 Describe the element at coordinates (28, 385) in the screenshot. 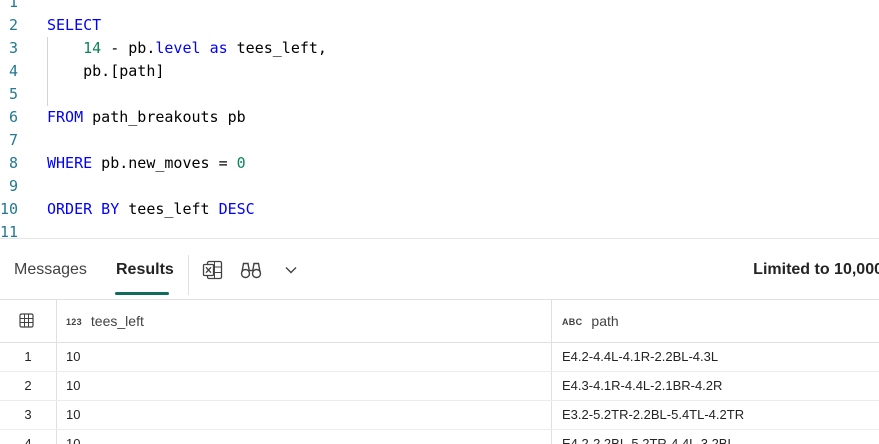

I see `row-number: 2` at that location.